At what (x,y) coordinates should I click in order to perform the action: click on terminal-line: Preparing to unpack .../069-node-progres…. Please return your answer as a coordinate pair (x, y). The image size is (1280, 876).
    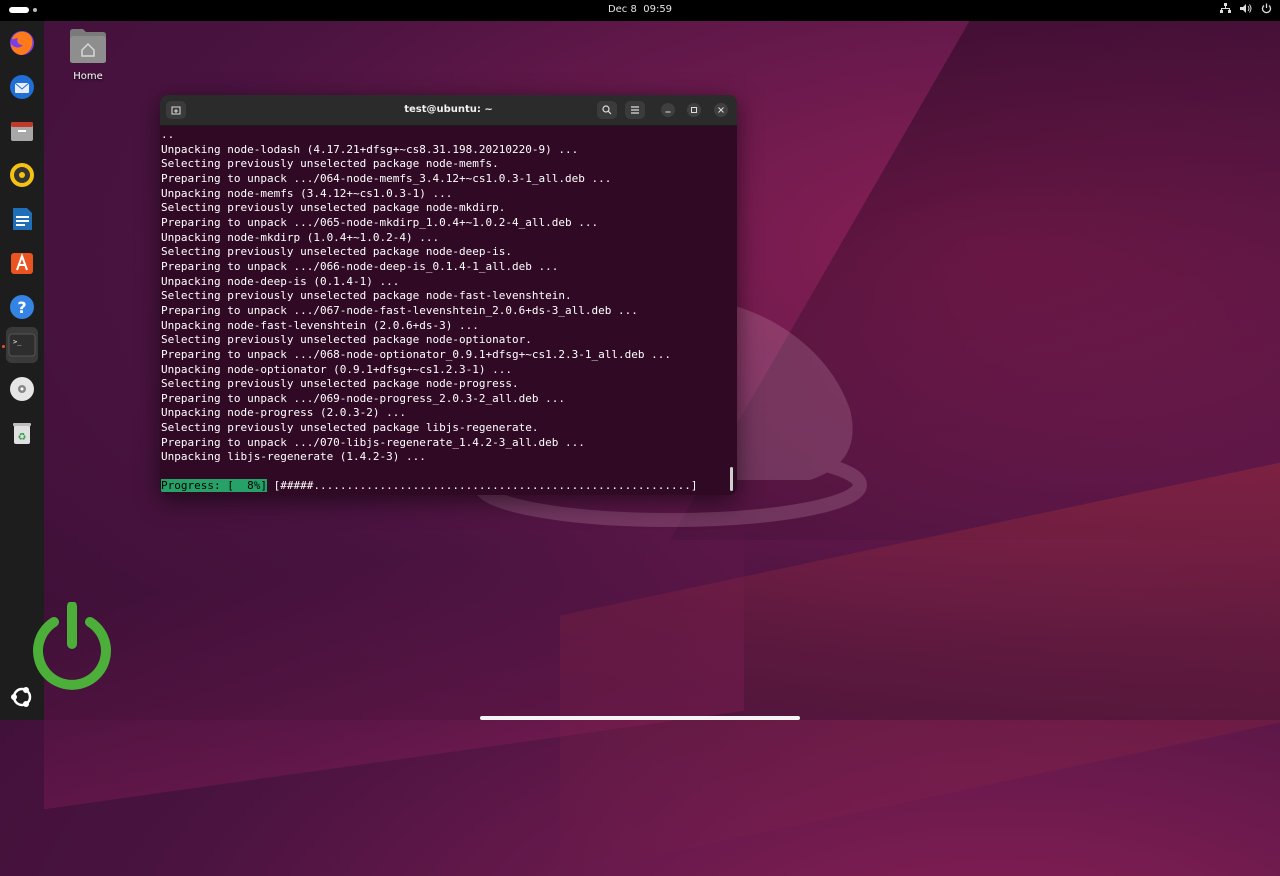
    Looking at the image, I should click on (363, 398).